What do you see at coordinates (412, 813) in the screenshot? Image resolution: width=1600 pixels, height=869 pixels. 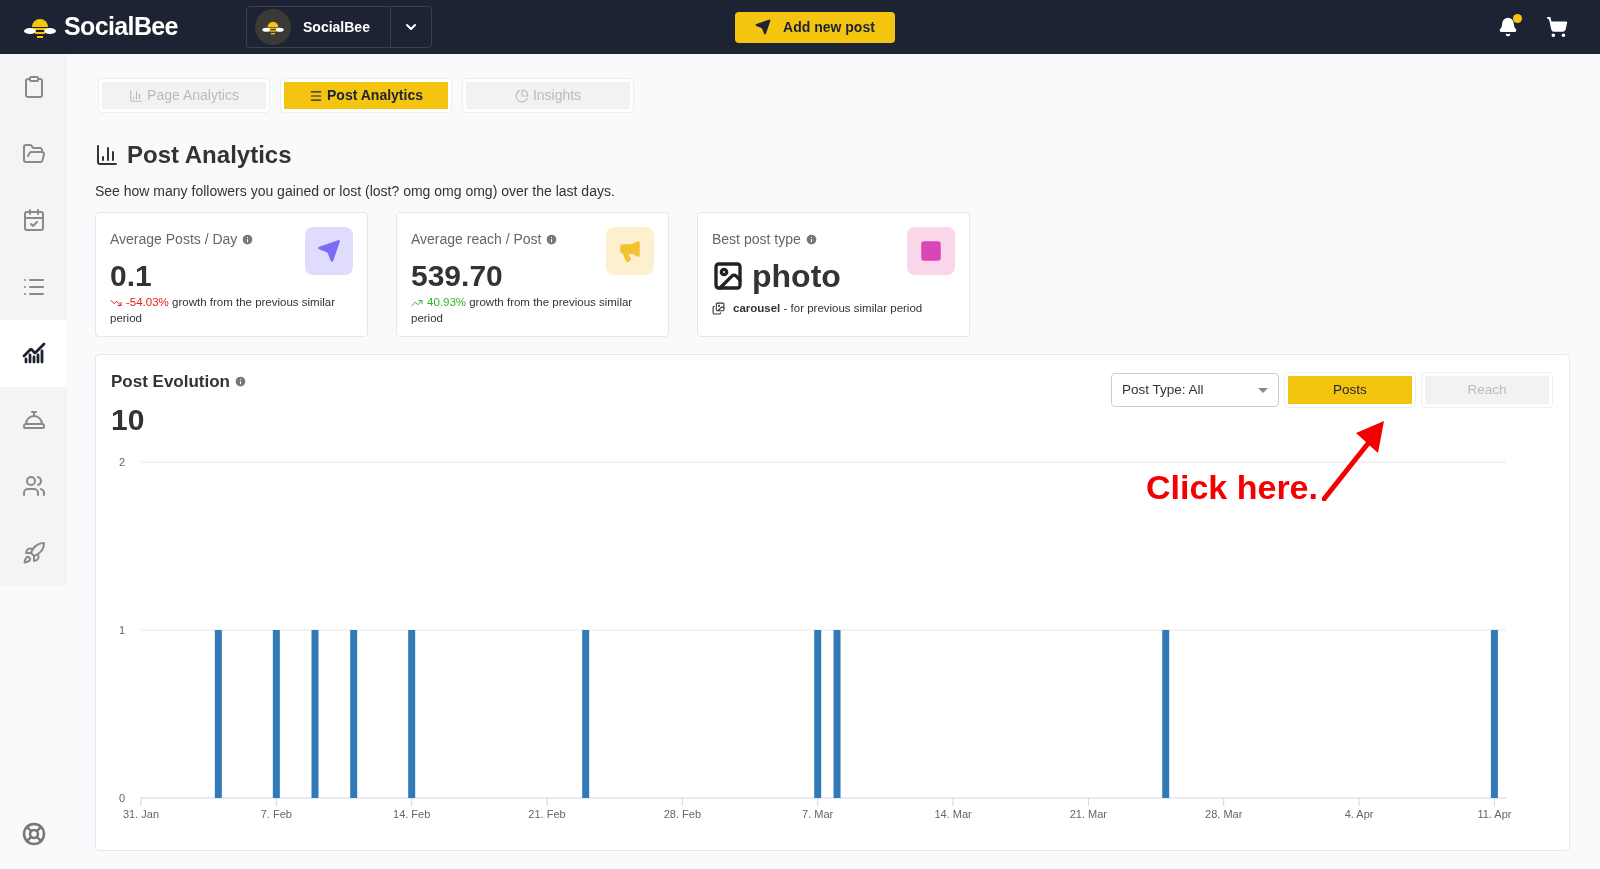 I see `x-axis-label: 14. Feb` at bounding box center [412, 813].